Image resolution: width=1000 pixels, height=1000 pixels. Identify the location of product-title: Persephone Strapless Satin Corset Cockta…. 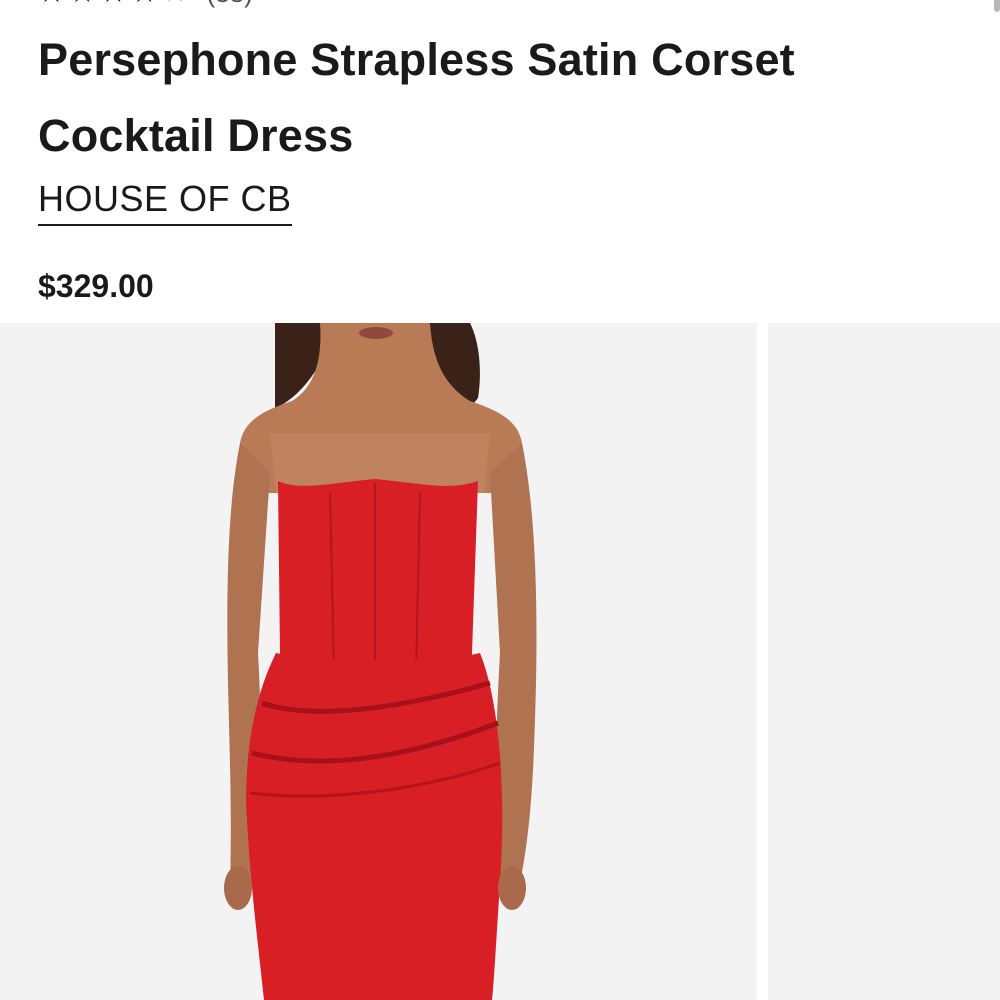
(416, 97).